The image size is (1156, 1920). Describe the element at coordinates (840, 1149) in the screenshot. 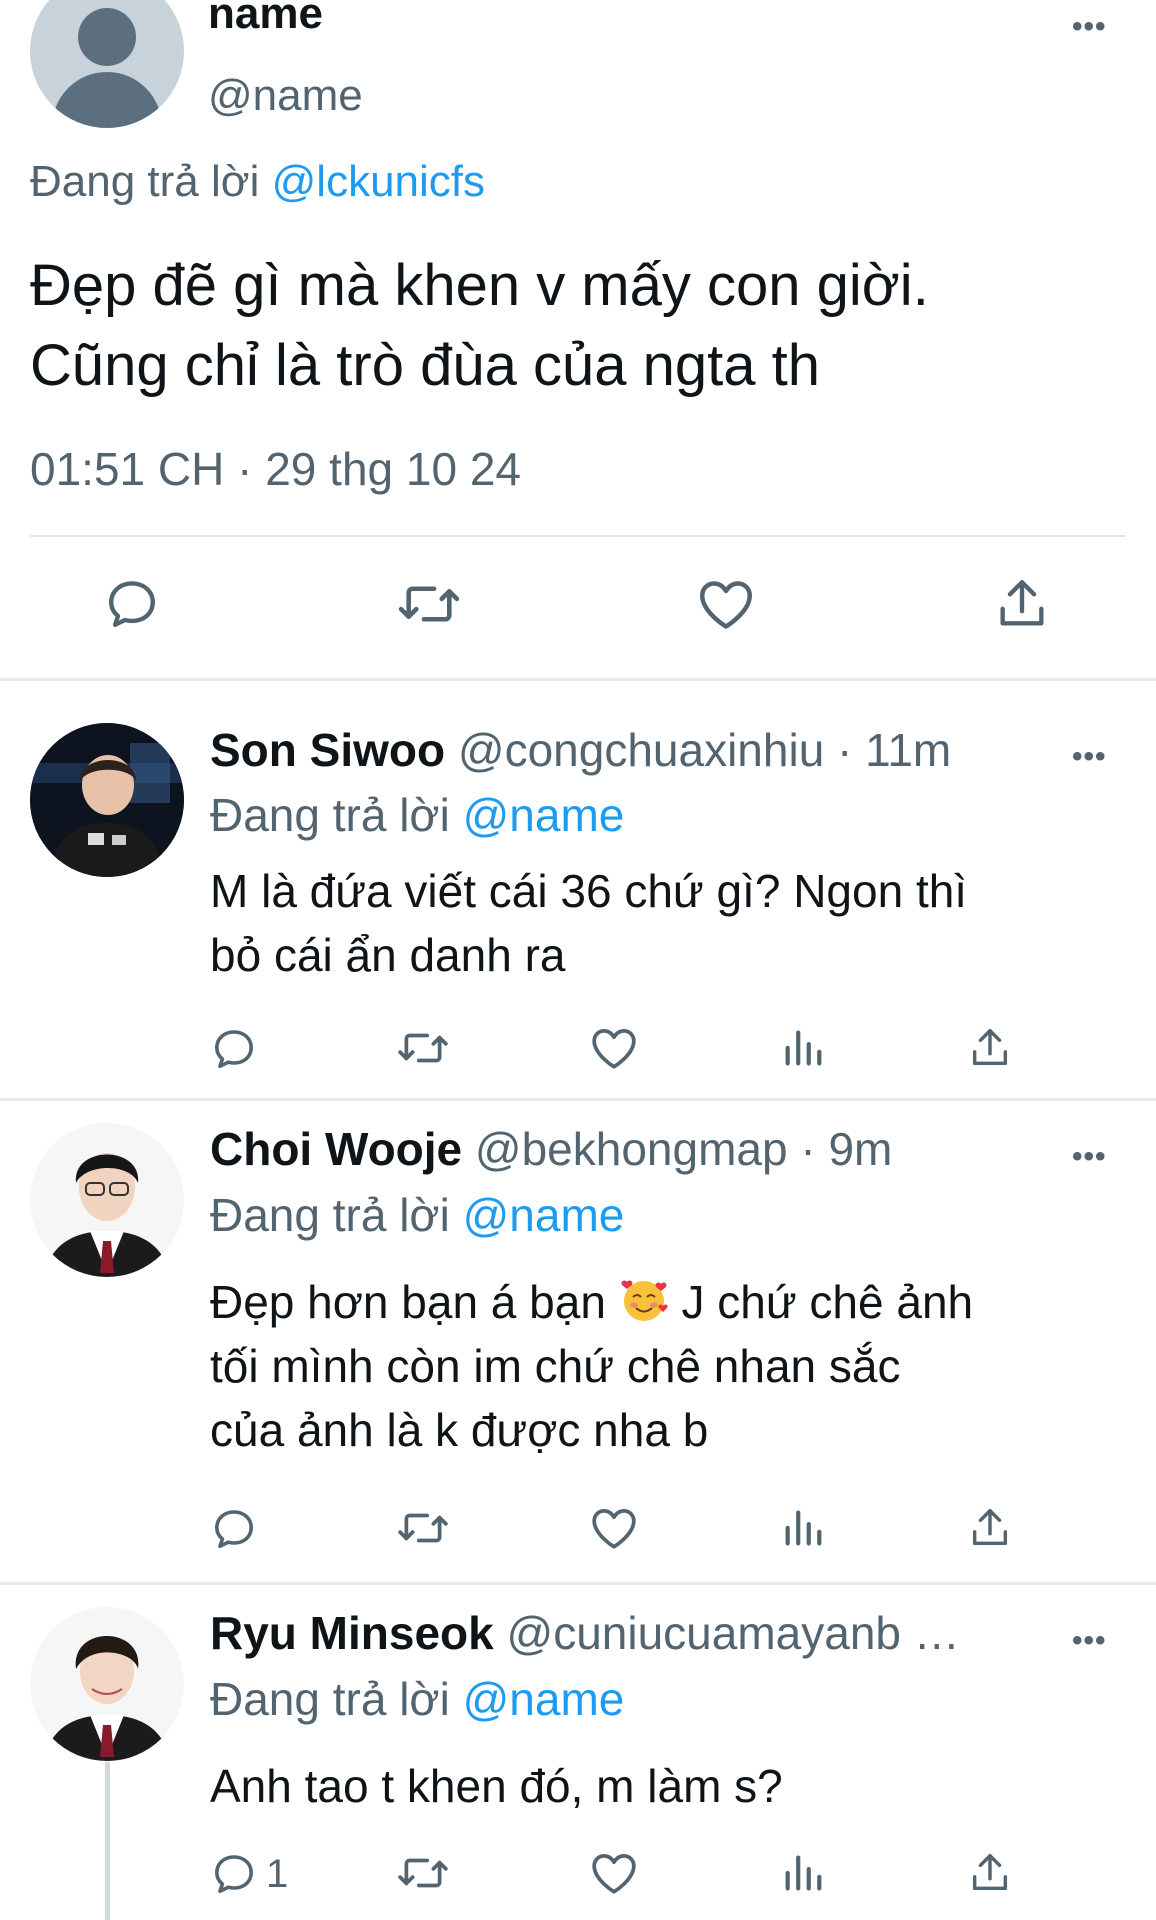

I see `reply-time: · 9m` at that location.